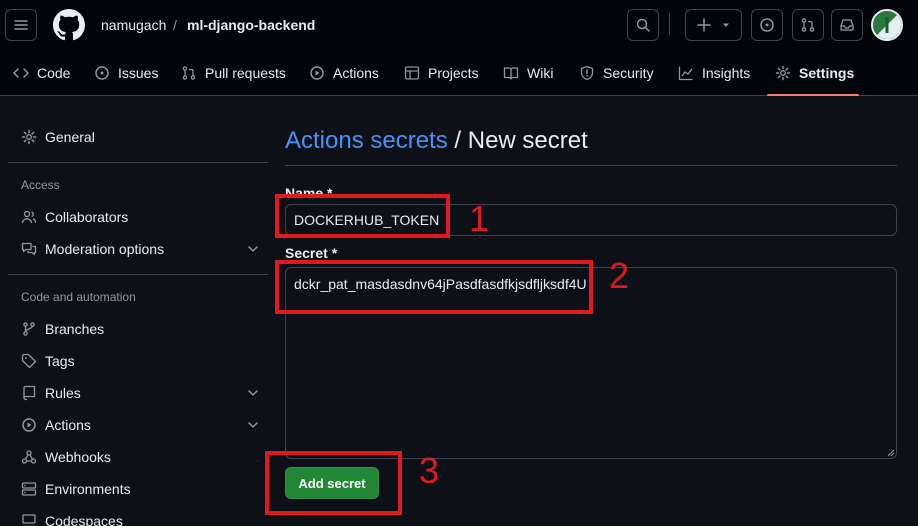  I want to click on sidebar-item-codespaces: Codespaces, so click(72, 517).